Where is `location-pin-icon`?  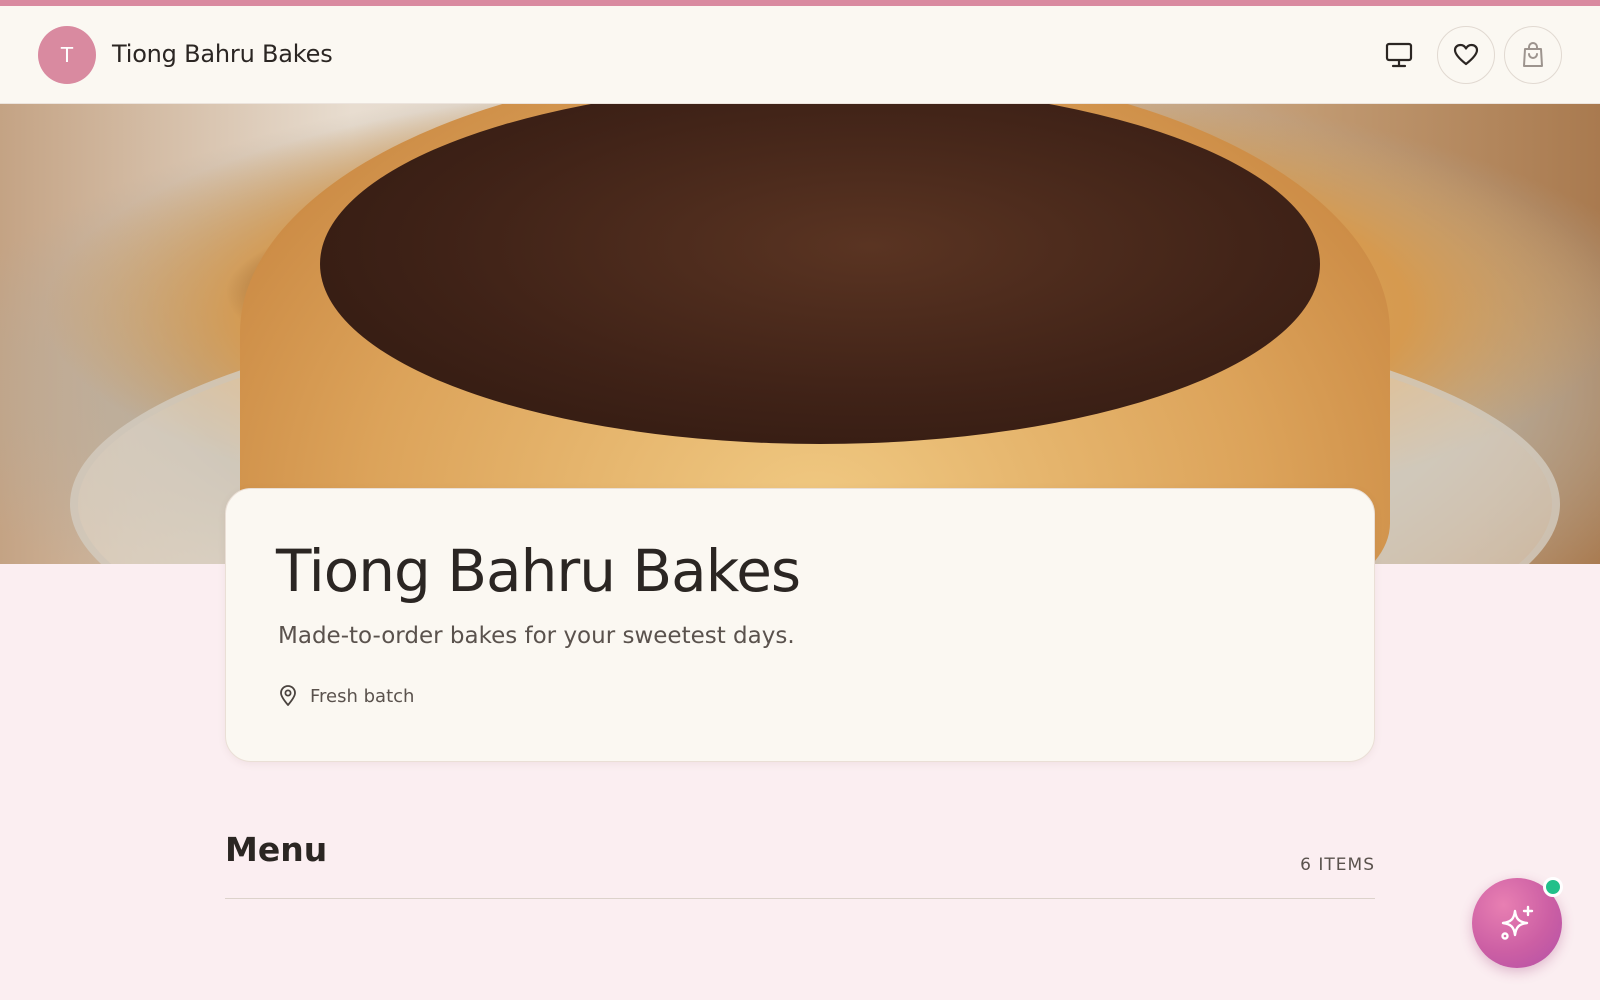 location-pin-icon is located at coordinates (288, 696).